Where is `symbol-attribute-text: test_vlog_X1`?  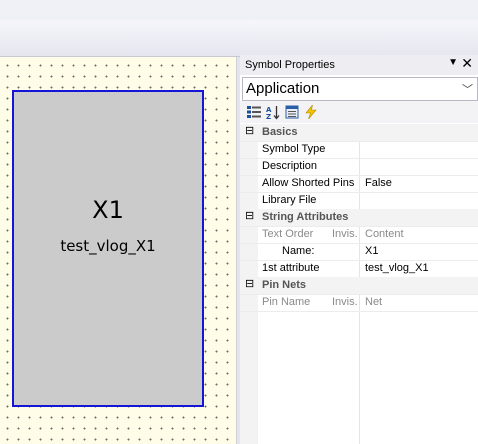
symbol-attribute-text: test_vlog_X1 is located at coordinates (108, 246).